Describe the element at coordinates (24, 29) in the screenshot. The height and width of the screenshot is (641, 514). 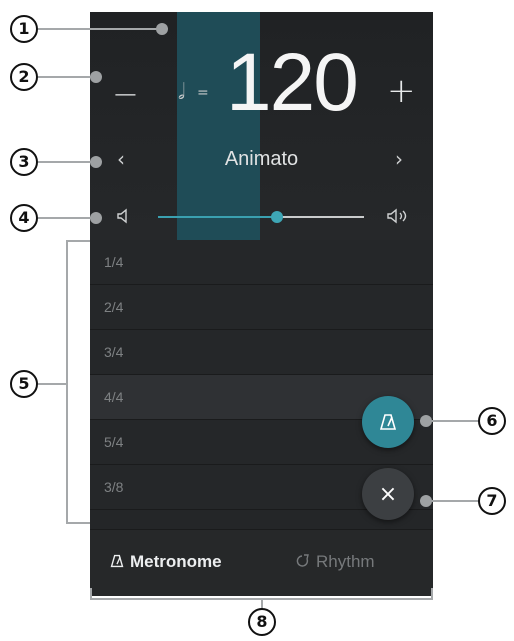
I see `callout-1: 1` at that location.